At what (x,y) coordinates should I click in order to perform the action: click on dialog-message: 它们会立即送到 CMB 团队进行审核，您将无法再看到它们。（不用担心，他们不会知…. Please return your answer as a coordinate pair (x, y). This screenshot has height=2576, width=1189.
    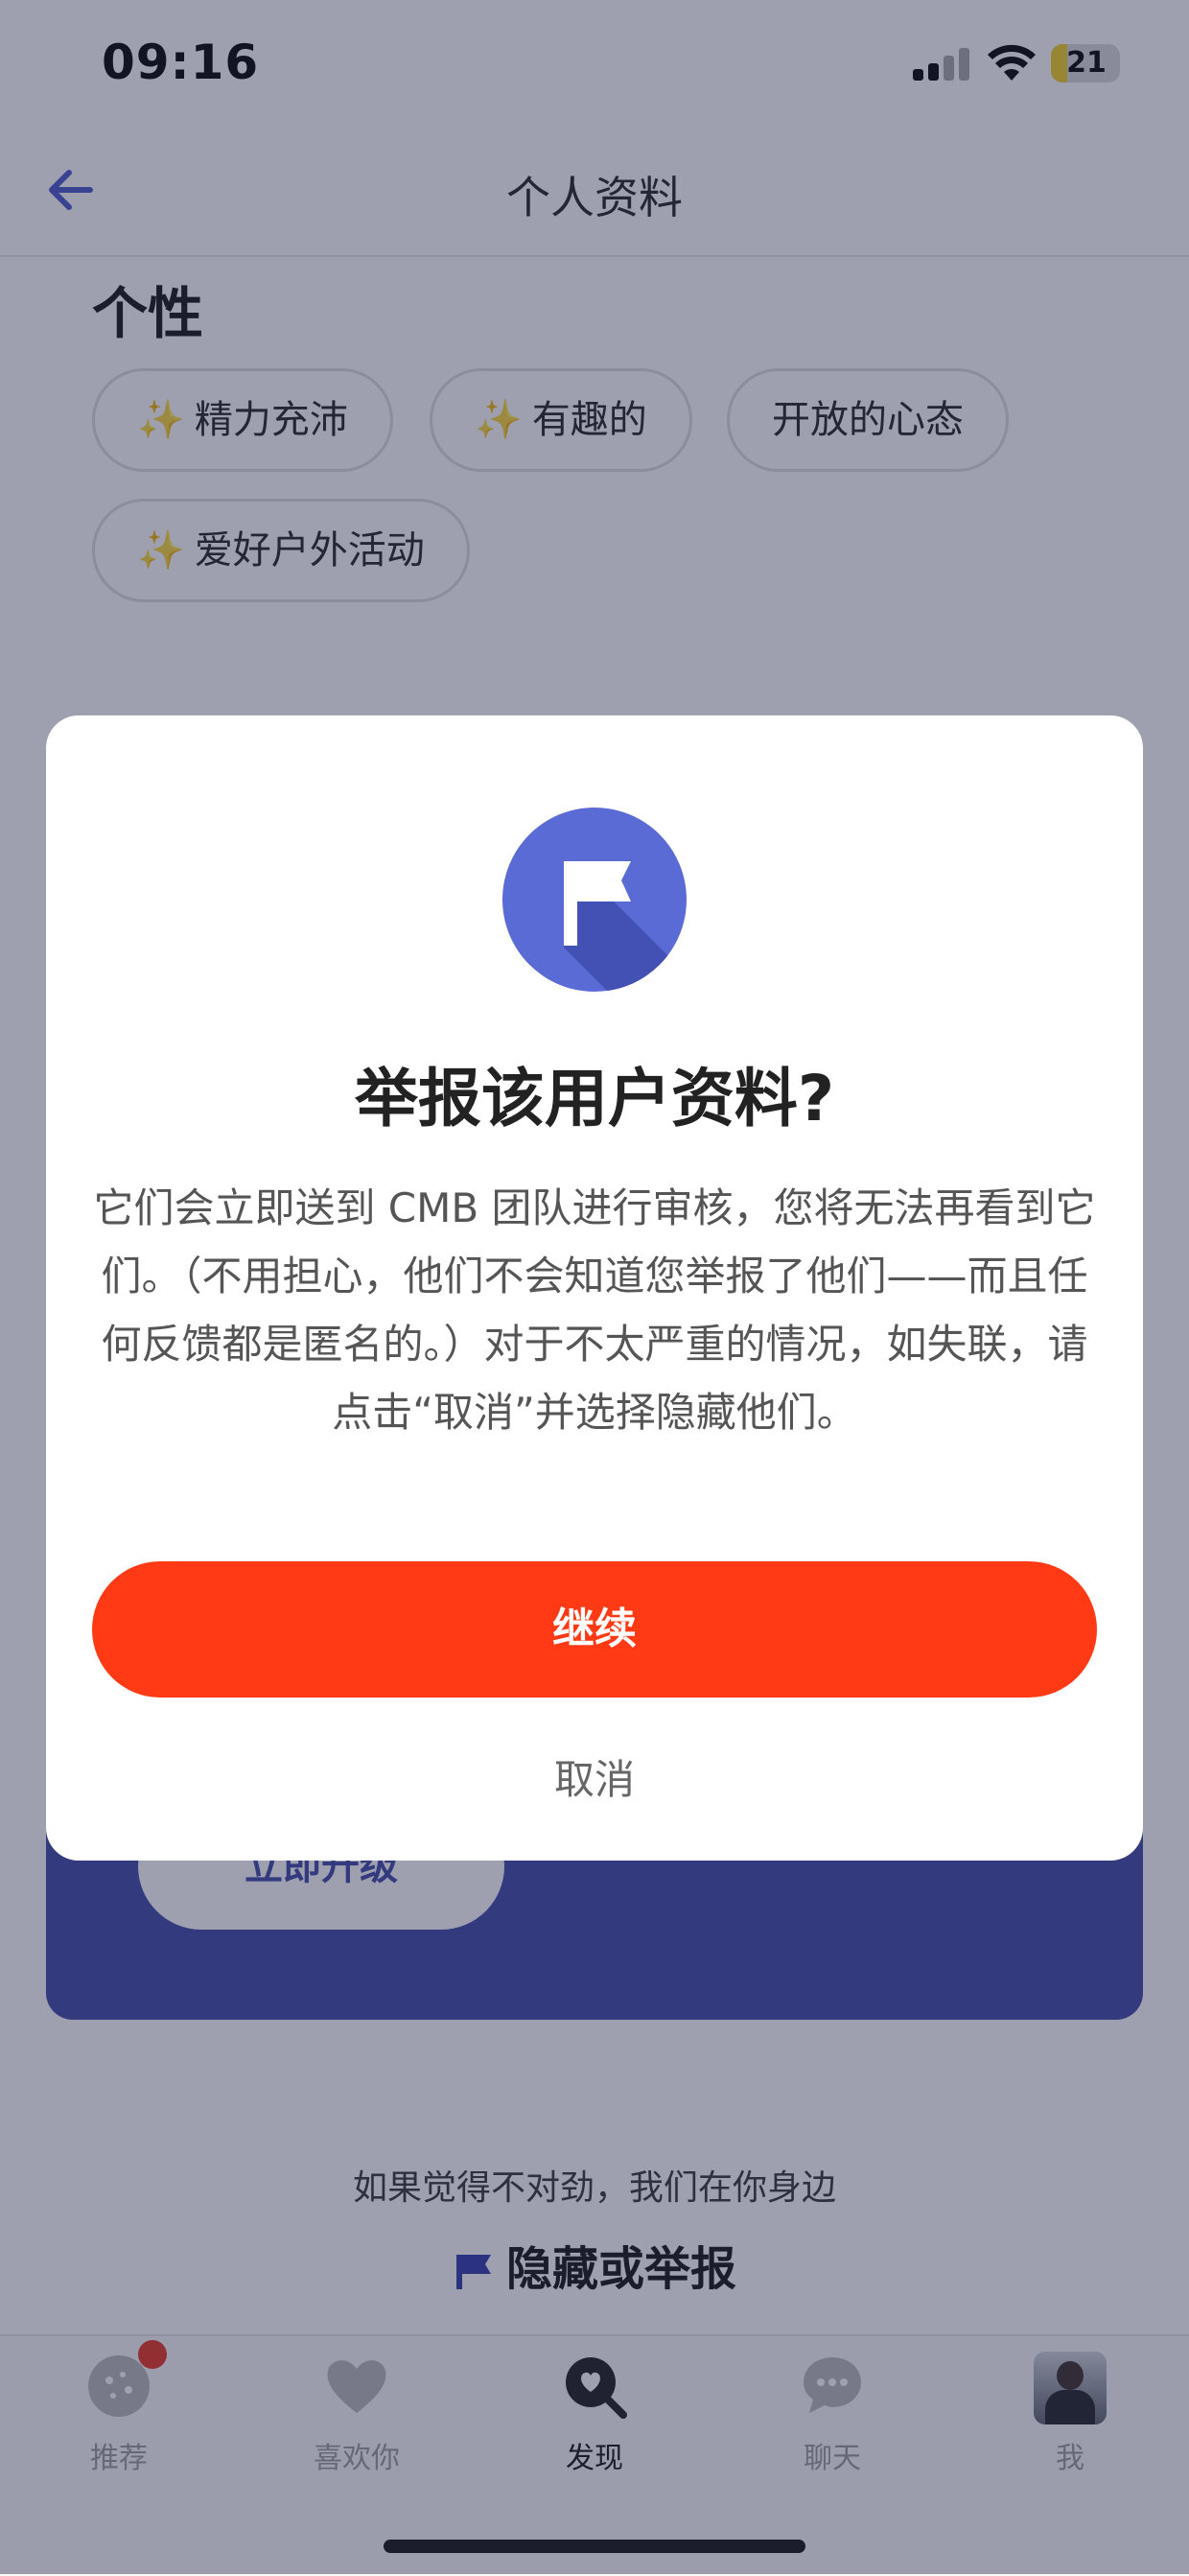
    Looking at the image, I should click on (594, 1310).